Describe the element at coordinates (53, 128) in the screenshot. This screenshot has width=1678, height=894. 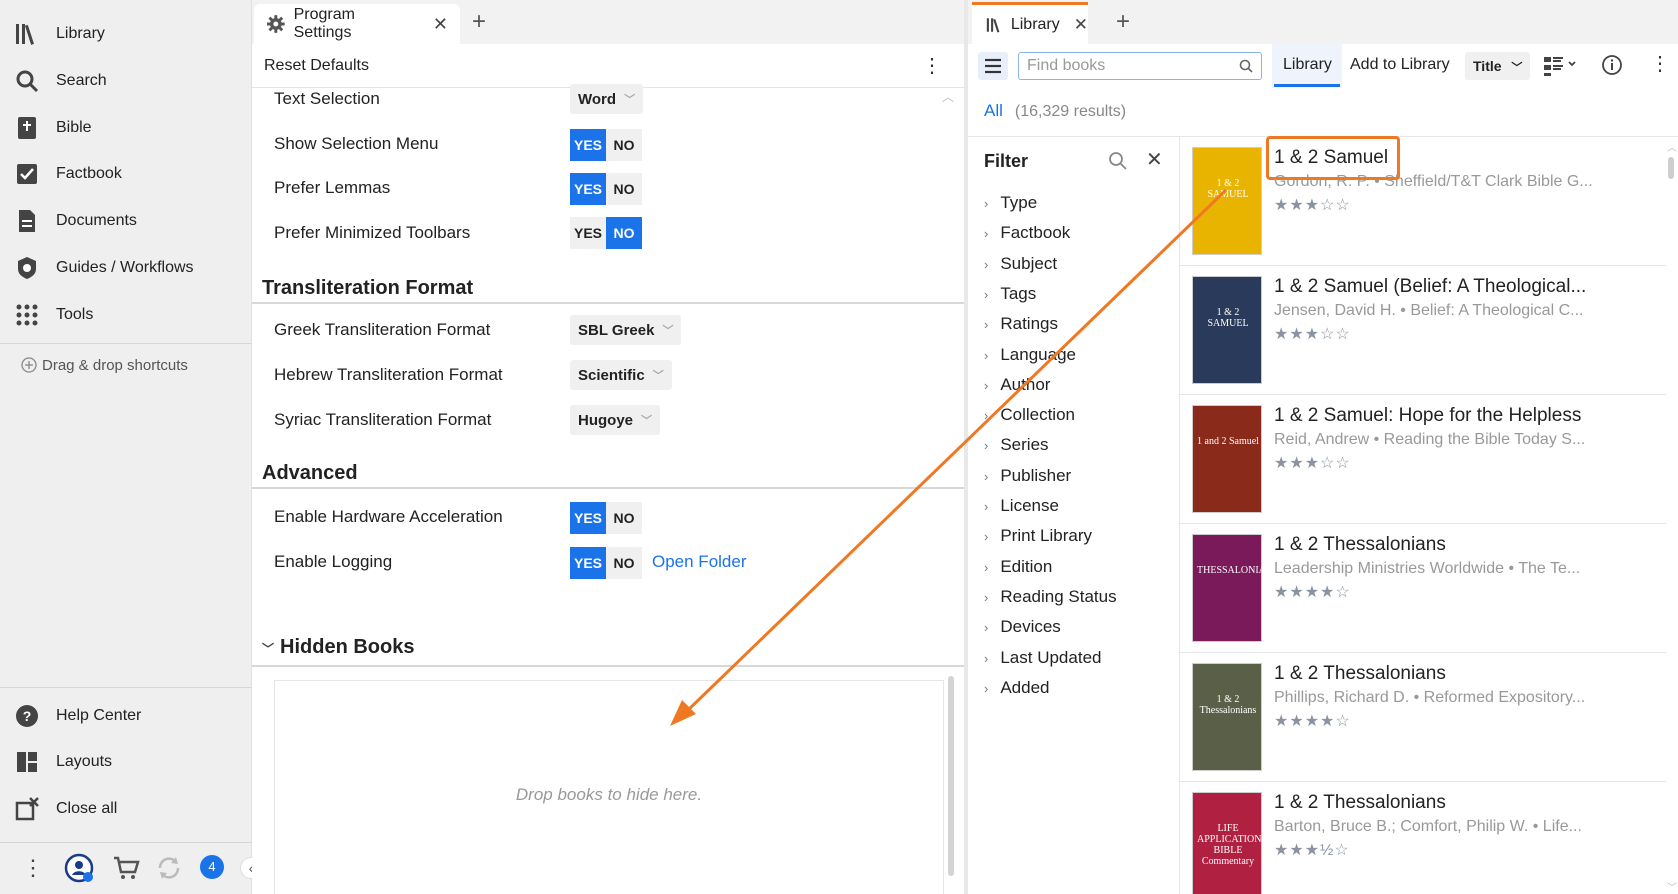
I see `sidebar-item-bible: Bible` at that location.